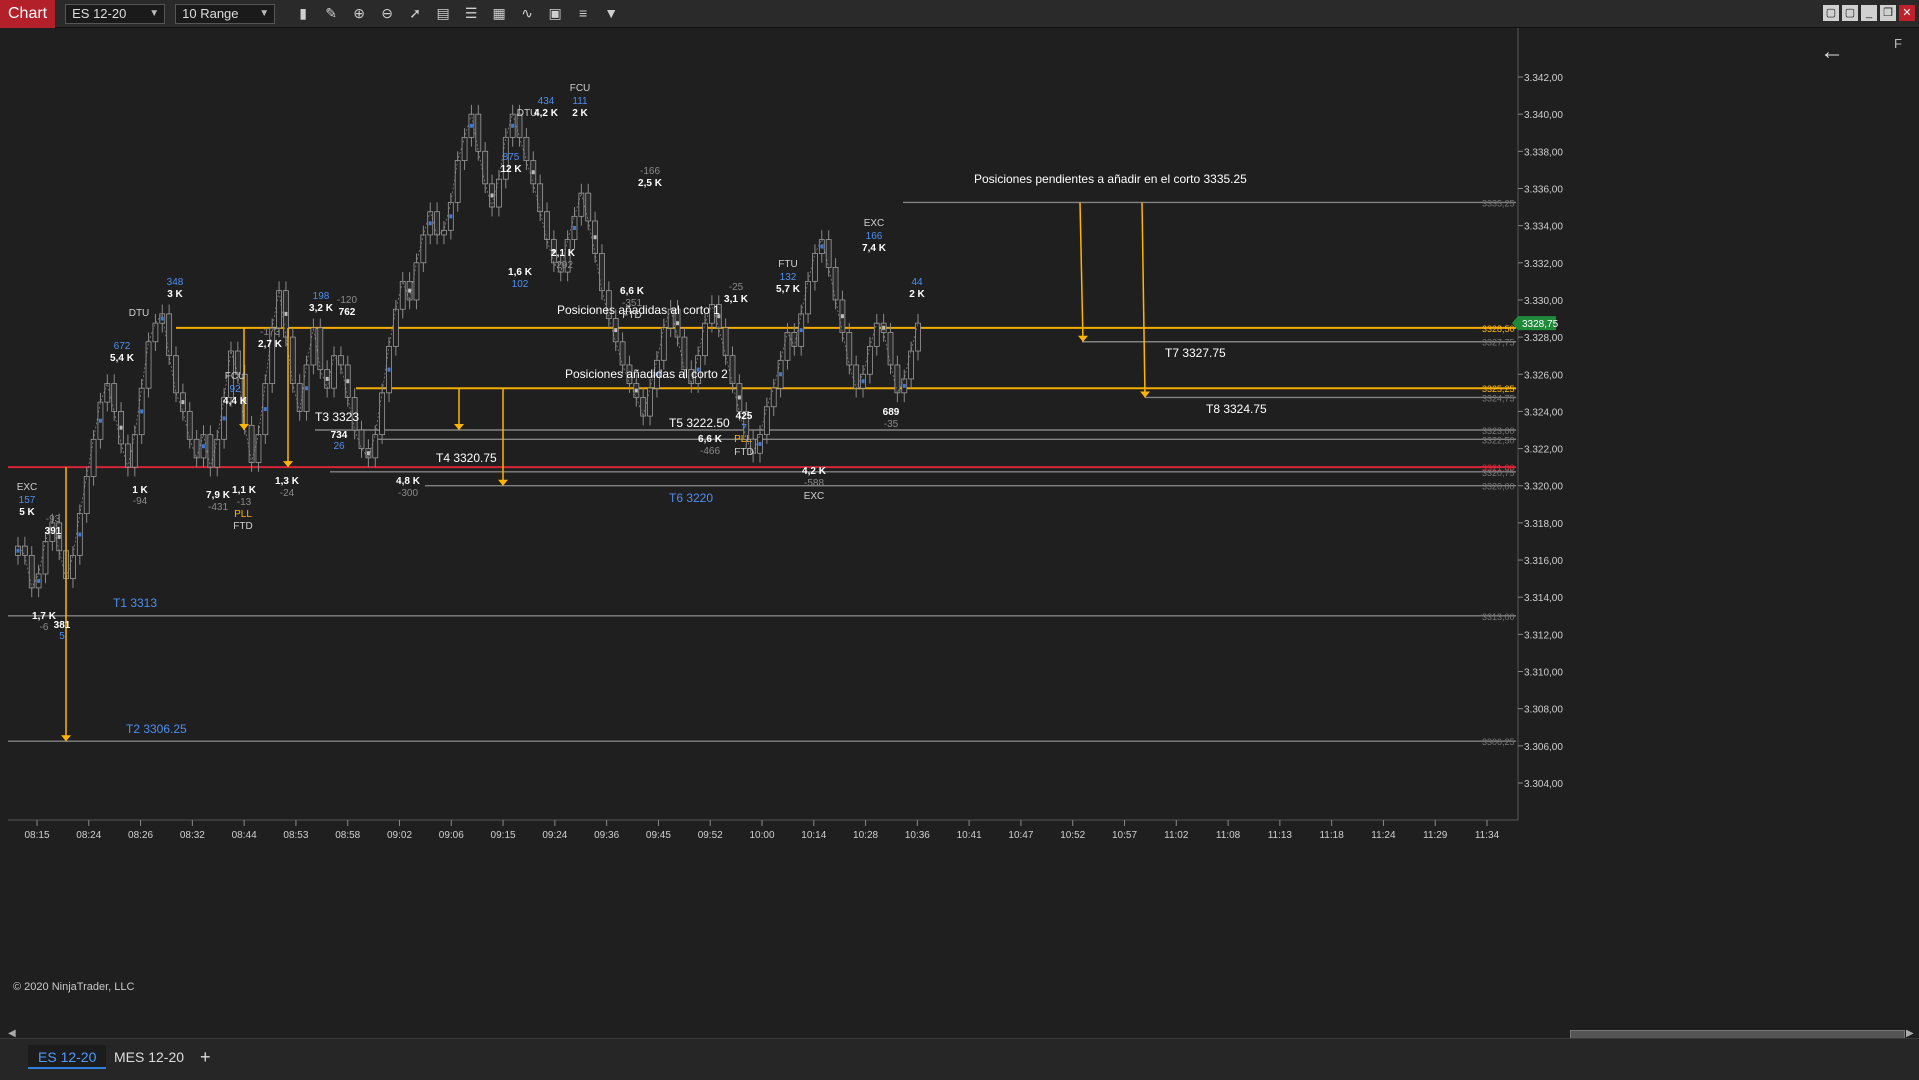 Image resolution: width=1919 pixels, height=1080 pixels. I want to click on toolbar-icons: ▮ ✎ ⊕ ⊖ ➚ ▤ ☰ ▦ ∿ ▣ ≡ ▼, so click(457, 13).